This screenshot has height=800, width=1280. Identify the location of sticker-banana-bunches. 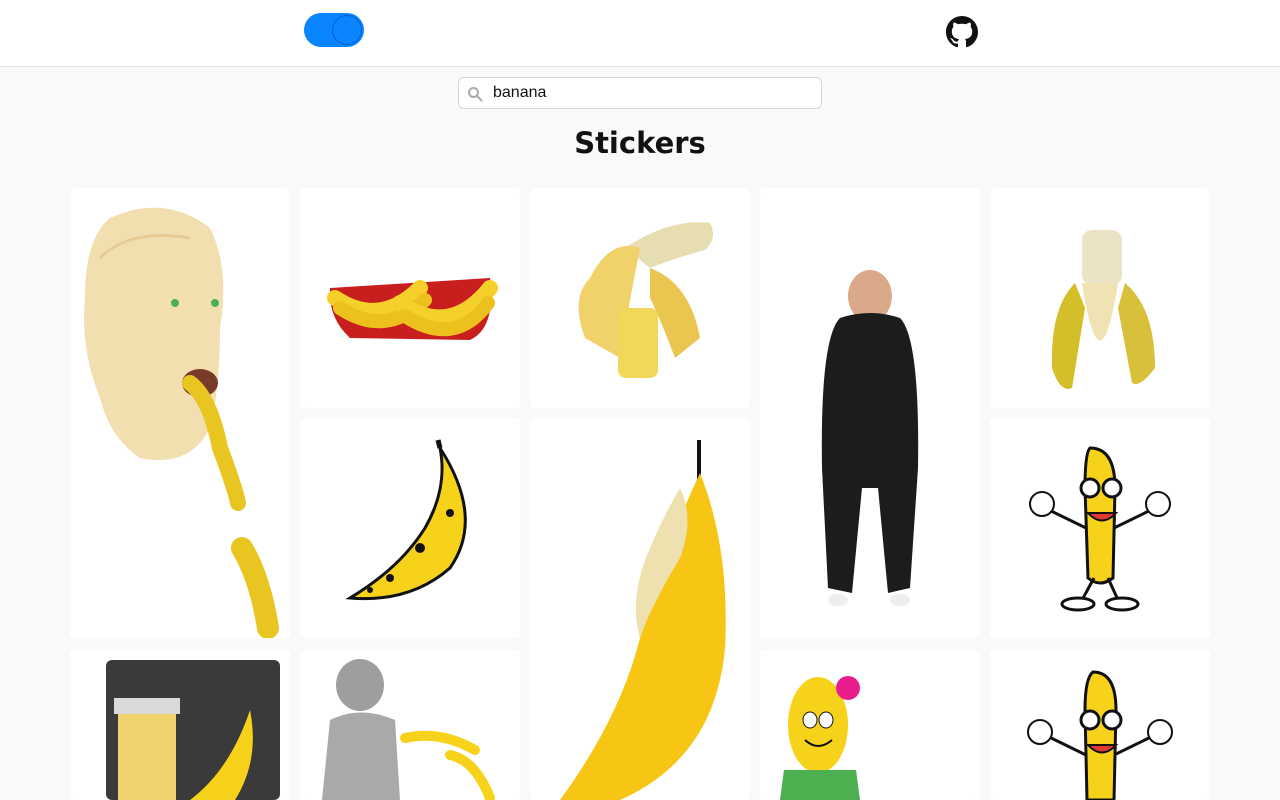
(410, 298).